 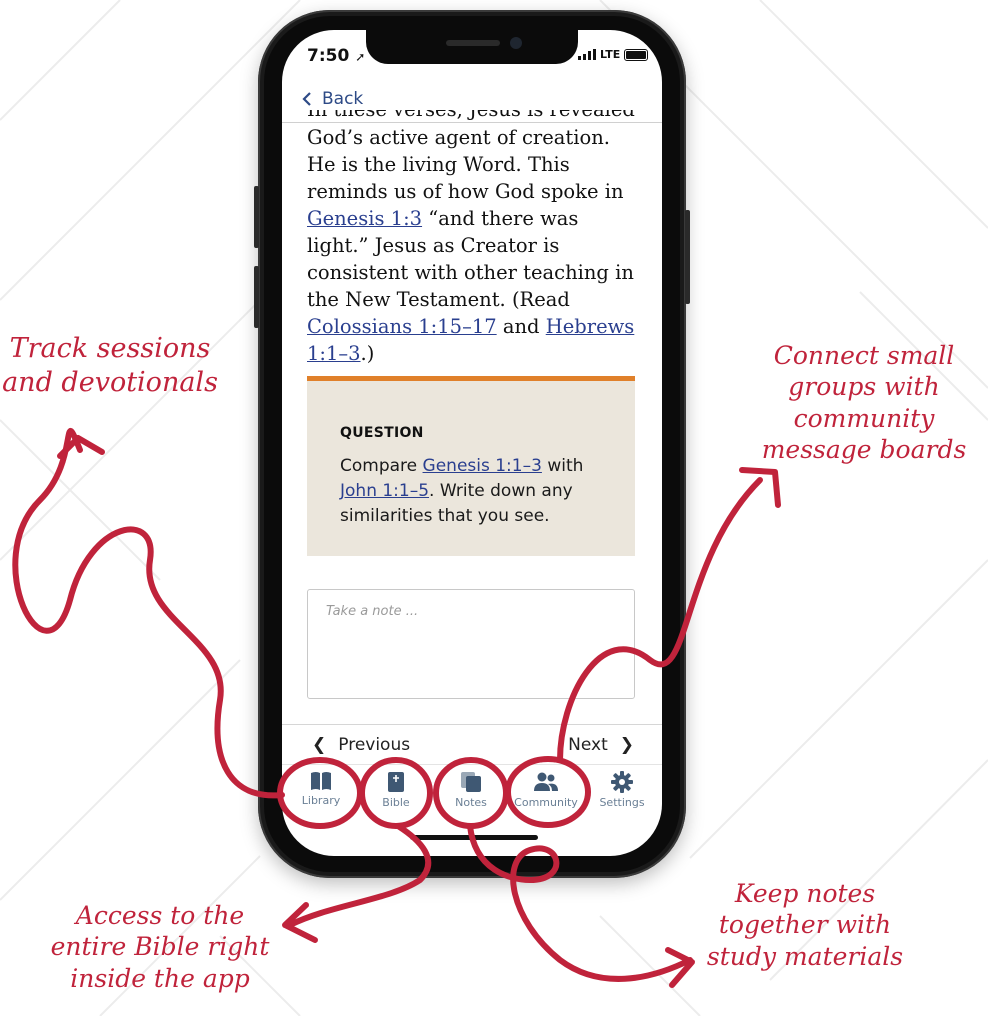 What do you see at coordinates (384, 491) in the screenshot?
I see `scripture-link-john: John 1:1–5` at bounding box center [384, 491].